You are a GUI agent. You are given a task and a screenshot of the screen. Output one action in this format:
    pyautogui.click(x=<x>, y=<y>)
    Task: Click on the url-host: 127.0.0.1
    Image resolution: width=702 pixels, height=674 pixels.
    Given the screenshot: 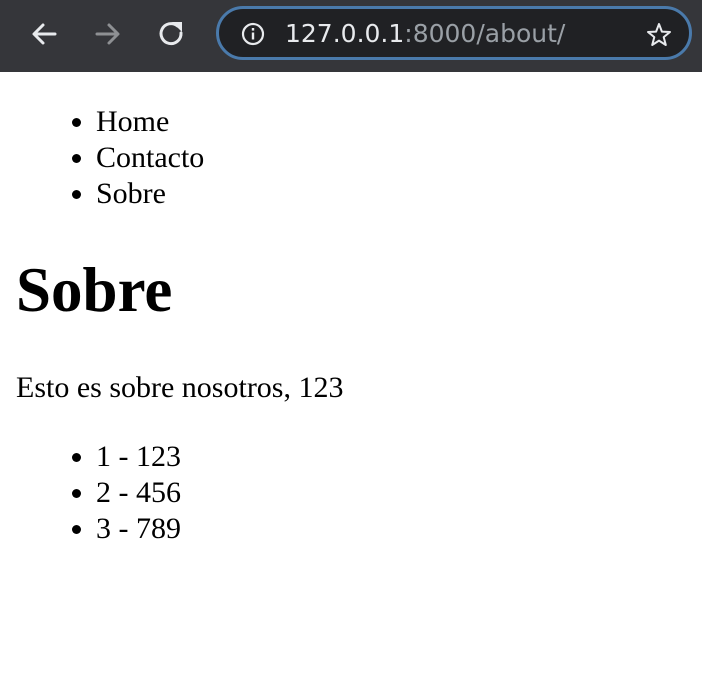 What is the action you would take?
    pyautogui.click(x=345, y=33)
    